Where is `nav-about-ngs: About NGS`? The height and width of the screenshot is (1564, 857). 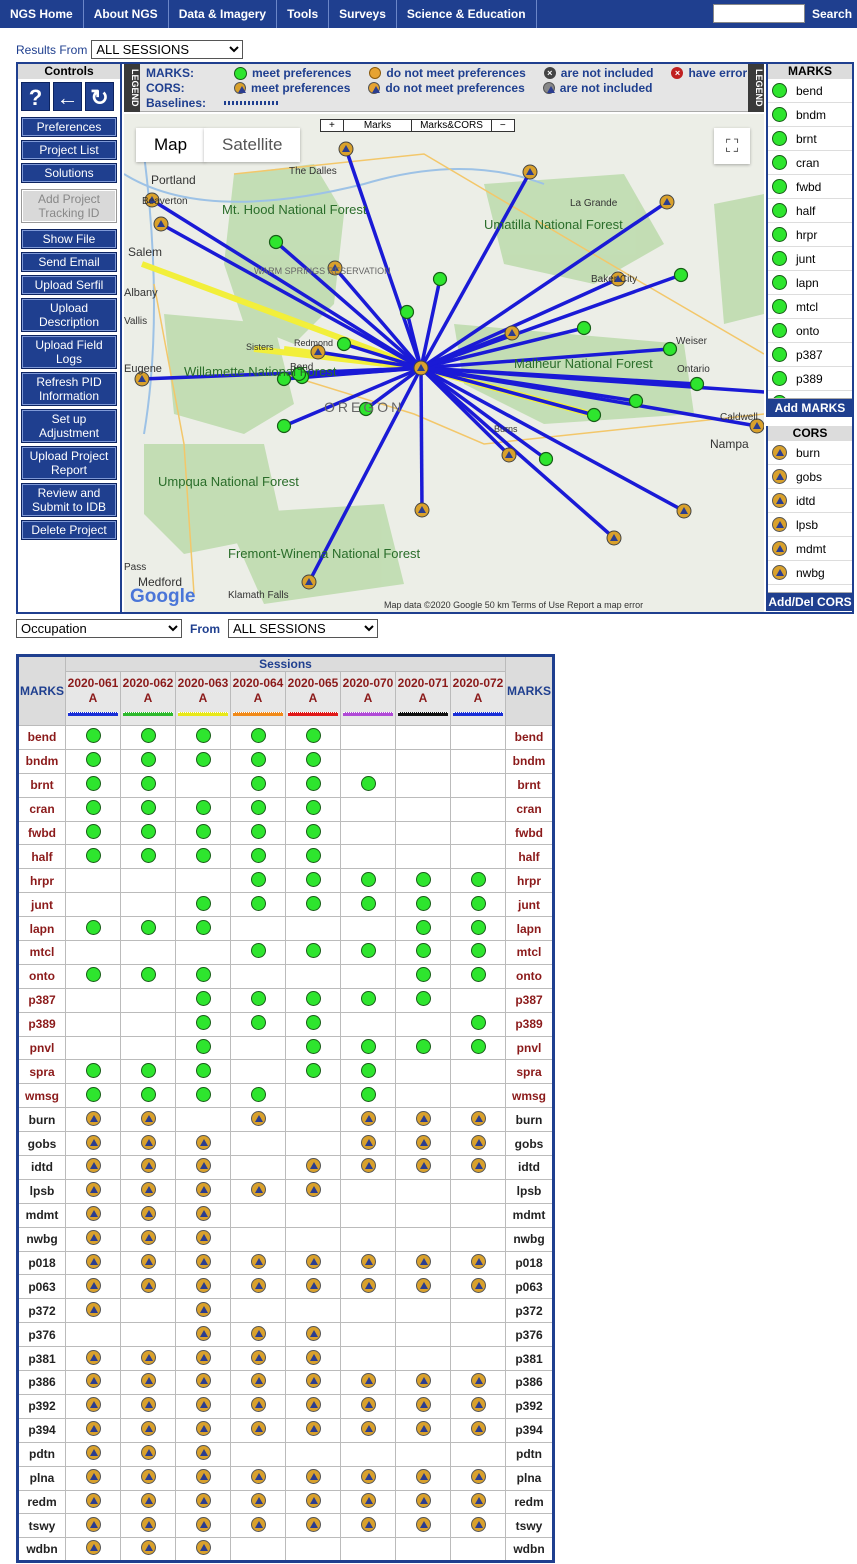
nav-about-ngs: About NGS is located at coordinates (126, 14).